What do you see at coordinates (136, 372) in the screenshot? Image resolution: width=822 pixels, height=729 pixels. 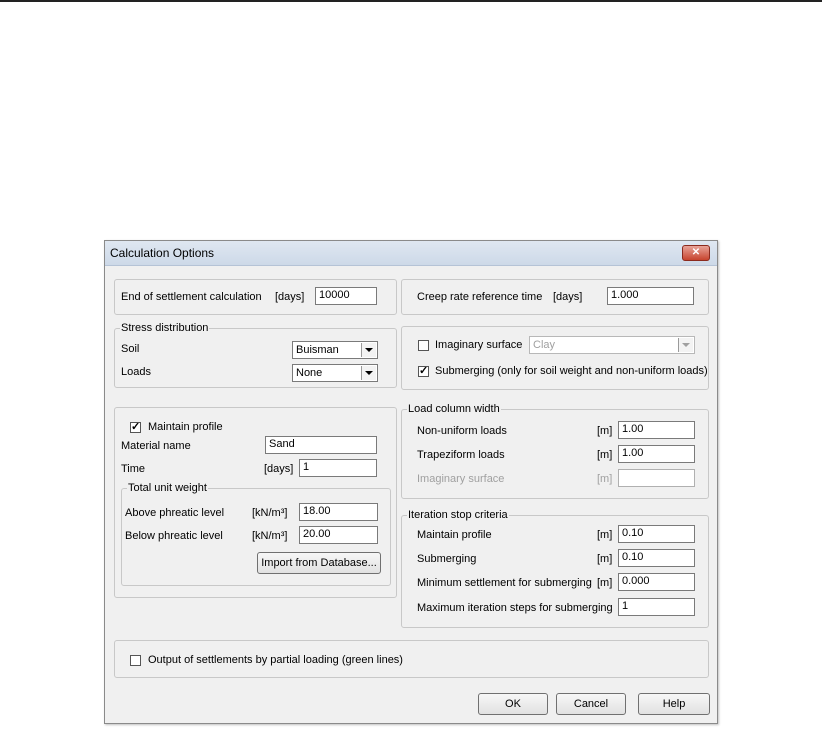 I see `loads-label: Loads` at bounding box center [136, 372].